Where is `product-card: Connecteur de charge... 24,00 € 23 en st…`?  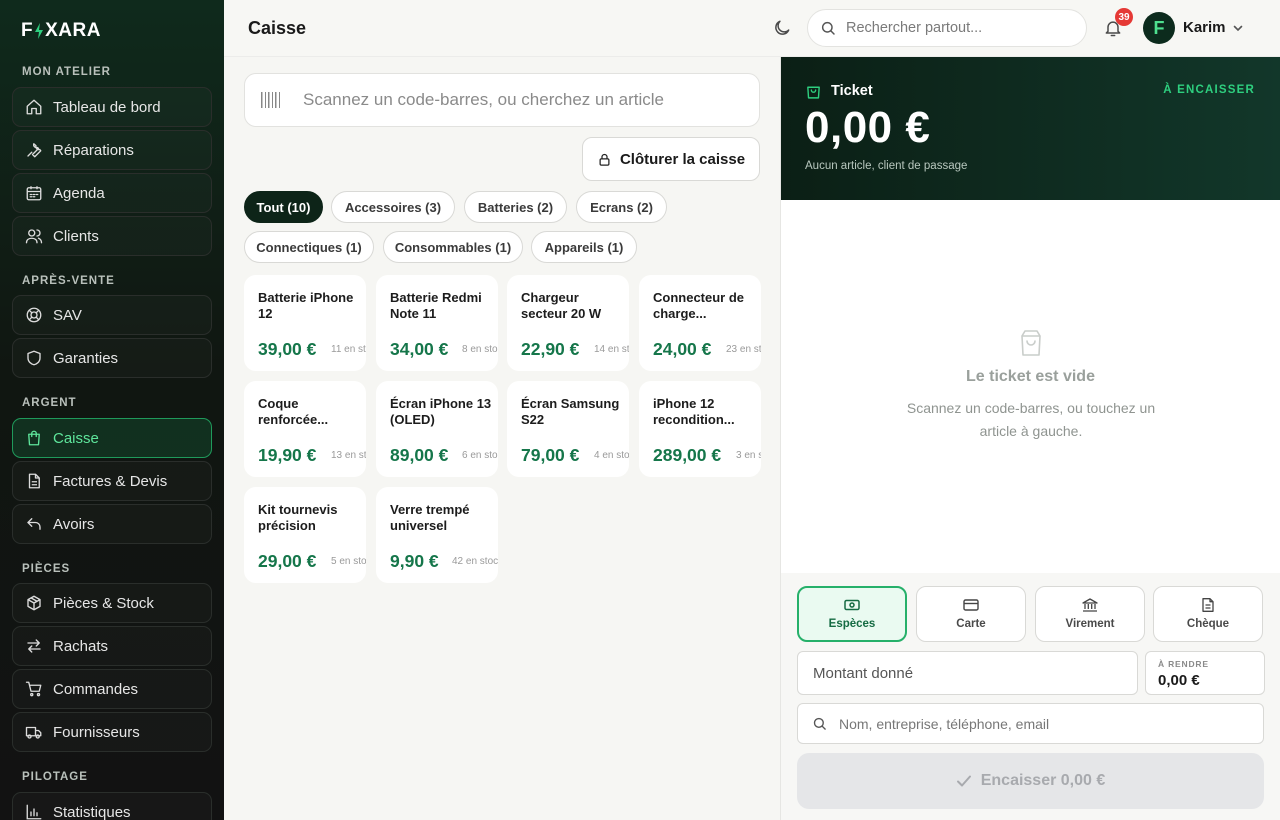 product-card: Connecteur de charge... 24,00 € 23 en st… is located at coordinates (700, 323).